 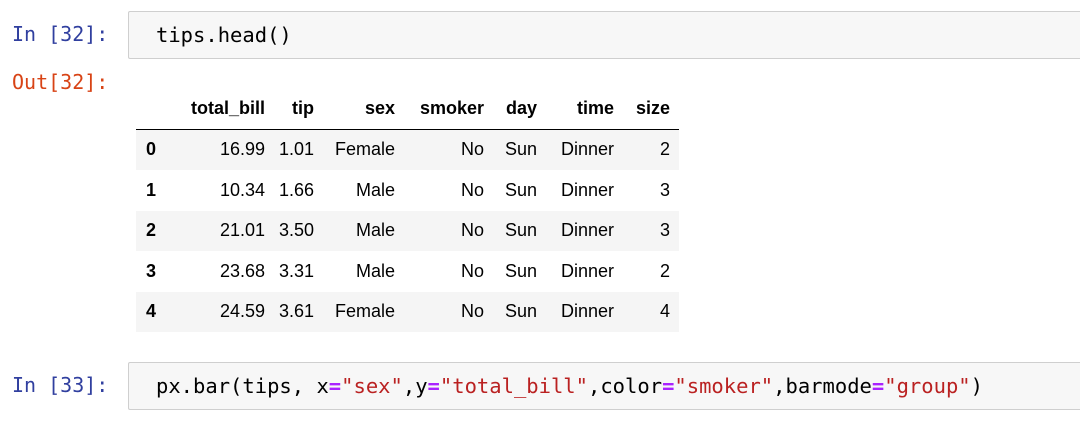 What do you see at coordinates (513, 386) in the screenshot?
I see `code-token: "total_bill"` at bounding box center [513, 386].